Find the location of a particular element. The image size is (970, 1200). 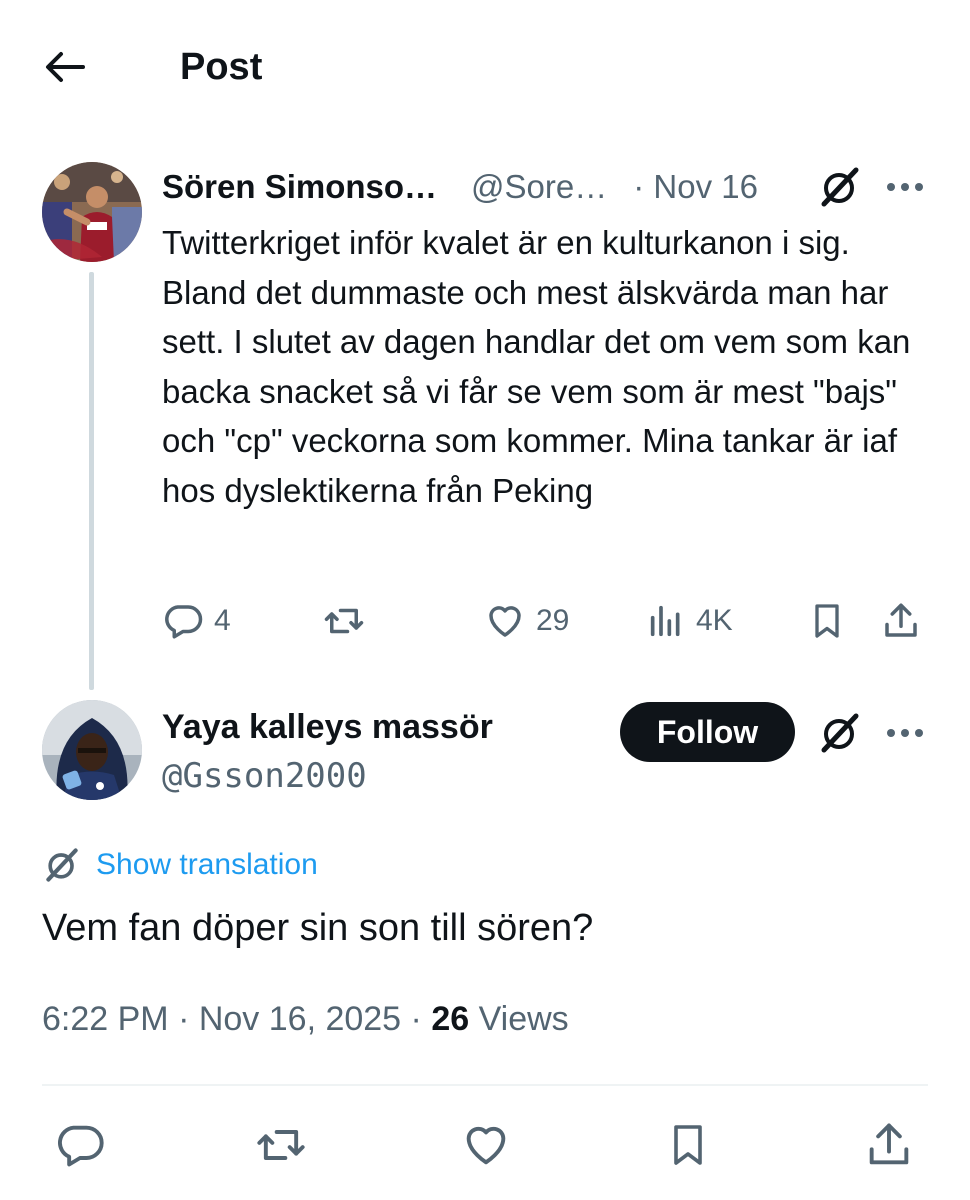

bottom-action-bar is located at coordinates (485, 1145).